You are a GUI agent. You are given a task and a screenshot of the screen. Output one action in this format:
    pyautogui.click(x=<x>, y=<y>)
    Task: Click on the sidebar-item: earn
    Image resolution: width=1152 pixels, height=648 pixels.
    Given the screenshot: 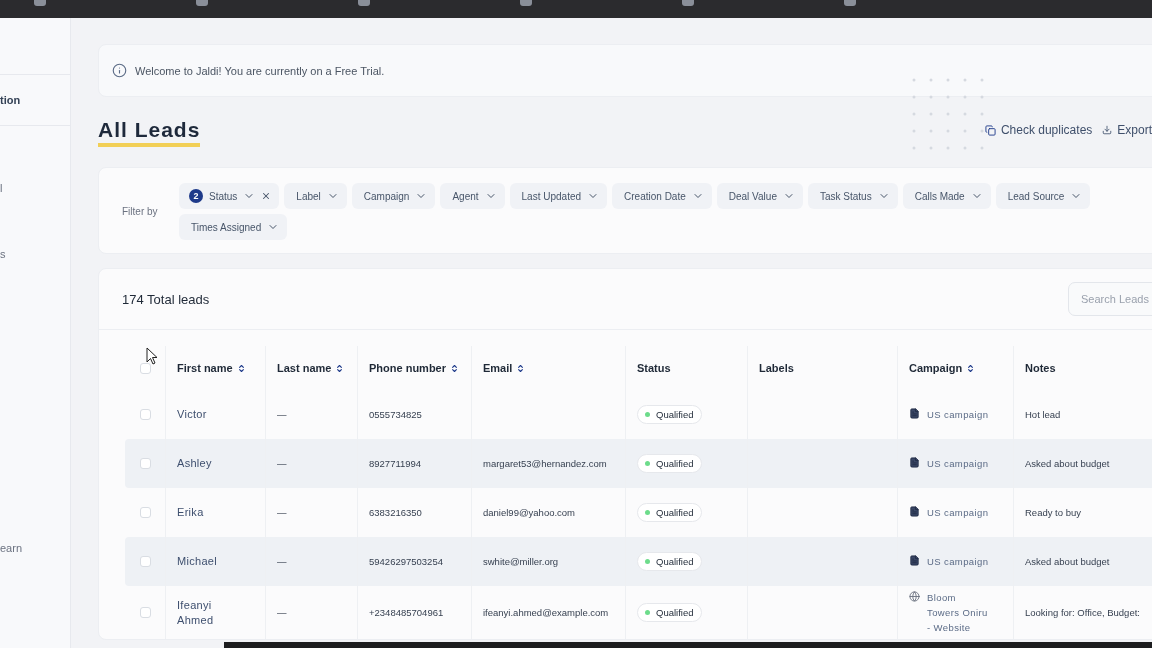 What is the action you would take?
    pyautogui.click(x=35, y=548)
    